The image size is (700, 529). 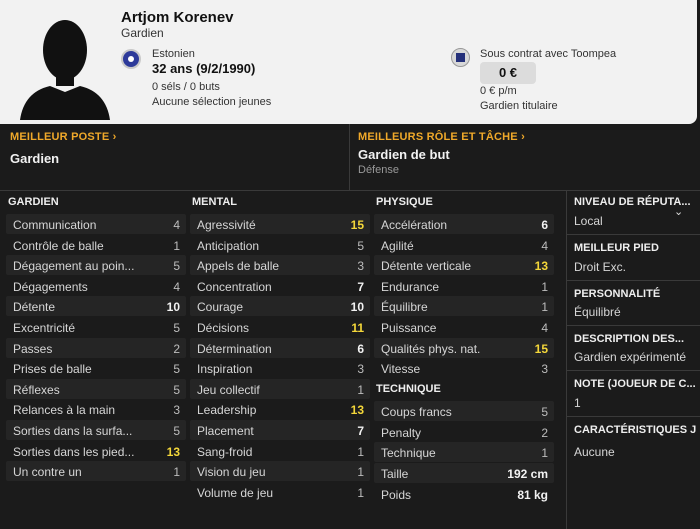 I want to click on attribute-row: Qualités phys. nat. 15, so click(x=464, y=347).